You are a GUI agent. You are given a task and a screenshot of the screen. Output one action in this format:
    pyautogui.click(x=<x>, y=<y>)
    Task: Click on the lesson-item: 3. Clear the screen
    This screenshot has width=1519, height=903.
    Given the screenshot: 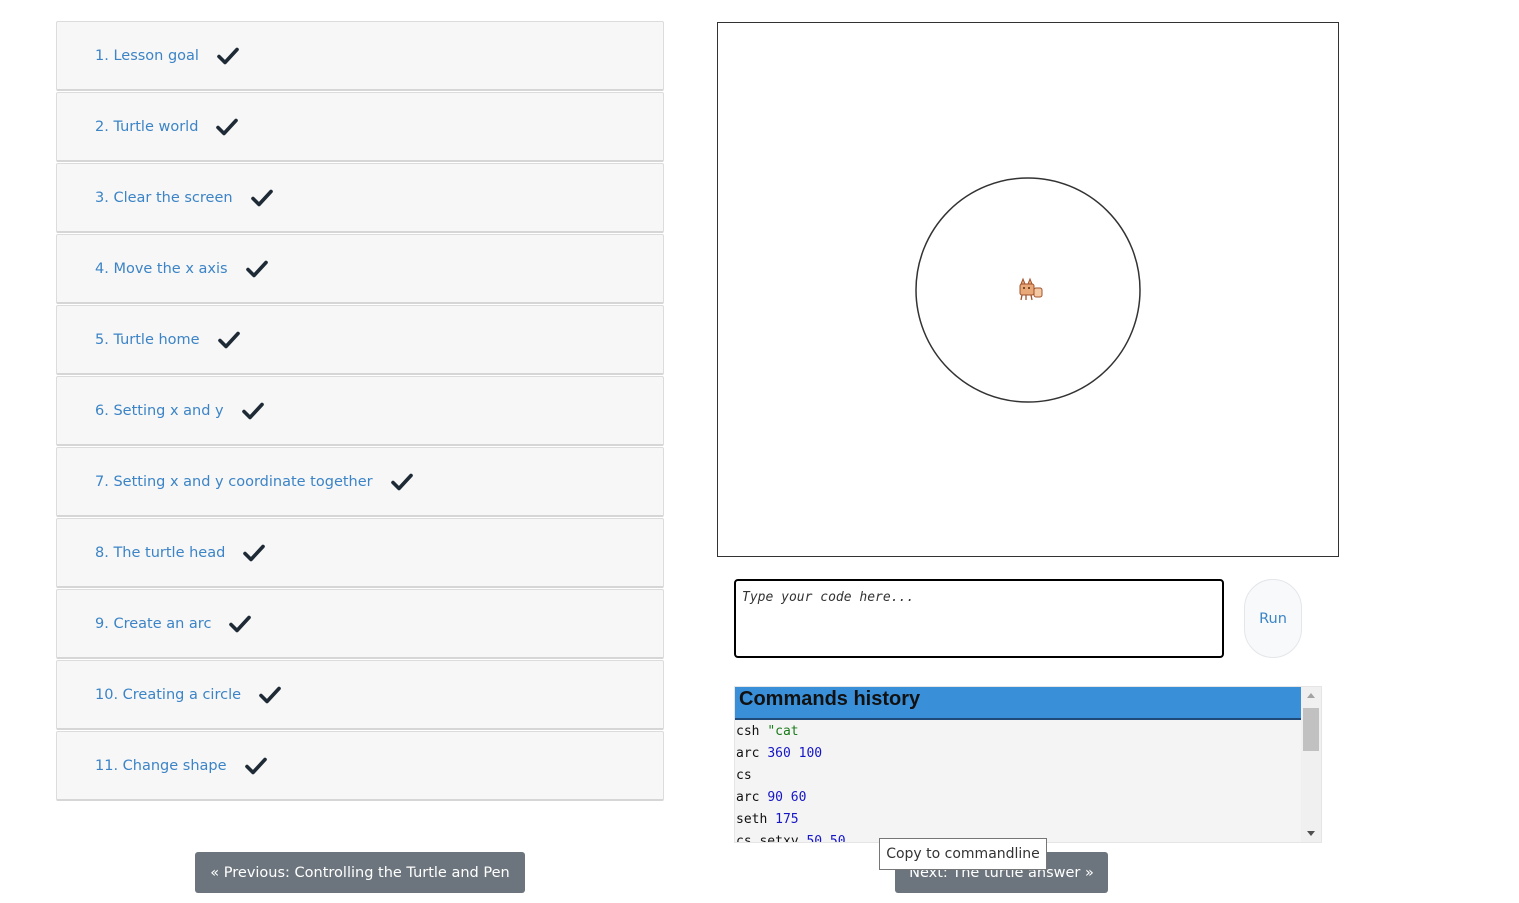 What is the action you would take?
    pyautogui.click(x=360, y=198)
    